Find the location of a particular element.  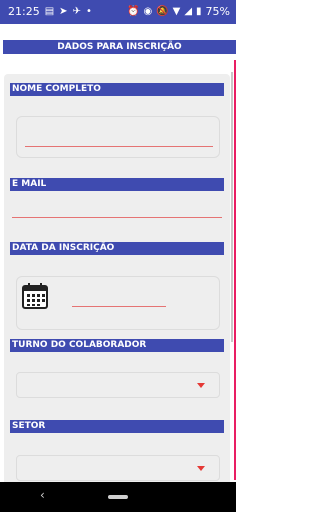

setor-select is located at coordinates (118, 468).